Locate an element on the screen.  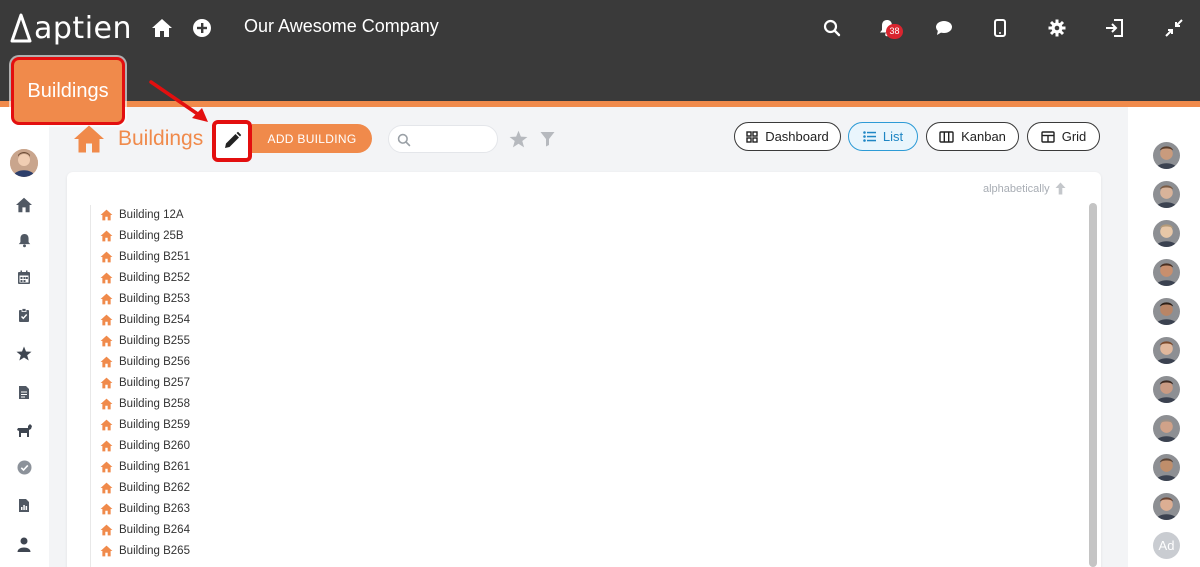
view-kanban-button: Kanban is located at coordinates (972, 136).